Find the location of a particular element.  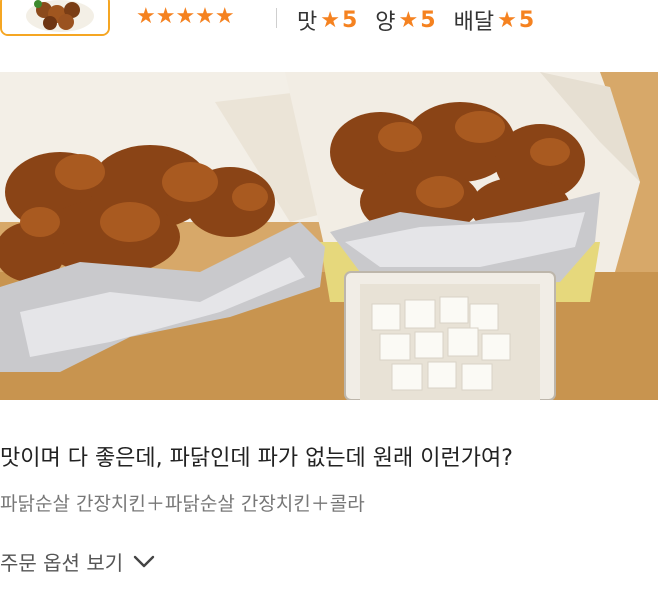

review-header: ★★★★★ 맛 ★ 5 양 ★ 5 배달 ★ 5 is located at coordinates (329, 20).